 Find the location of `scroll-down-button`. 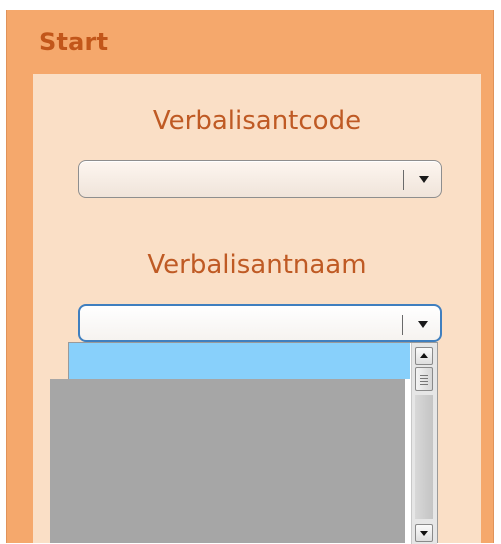

scroll-down-button is located at coordinates (424, 533).